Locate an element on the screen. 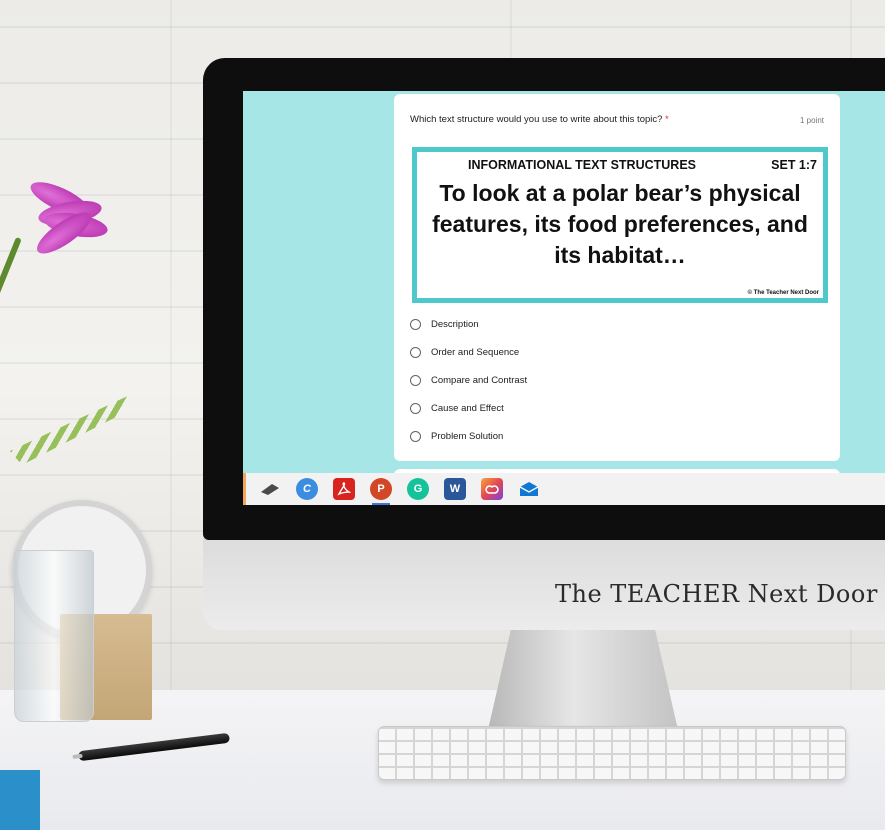  taskbar: C P G W is located at coordinates (564, 489).